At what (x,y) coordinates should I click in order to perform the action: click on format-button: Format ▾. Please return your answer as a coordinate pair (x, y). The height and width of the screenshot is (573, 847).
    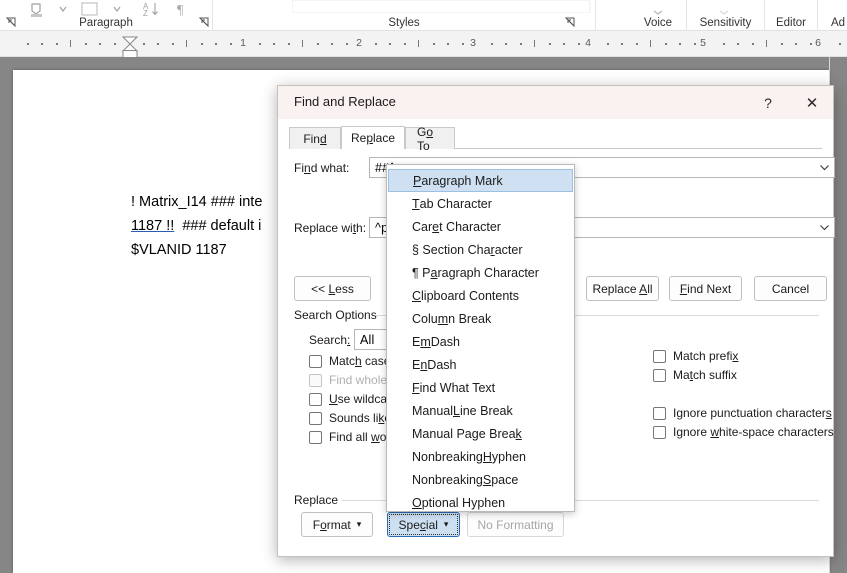
    Looking at the image, I should click on (337, 524).